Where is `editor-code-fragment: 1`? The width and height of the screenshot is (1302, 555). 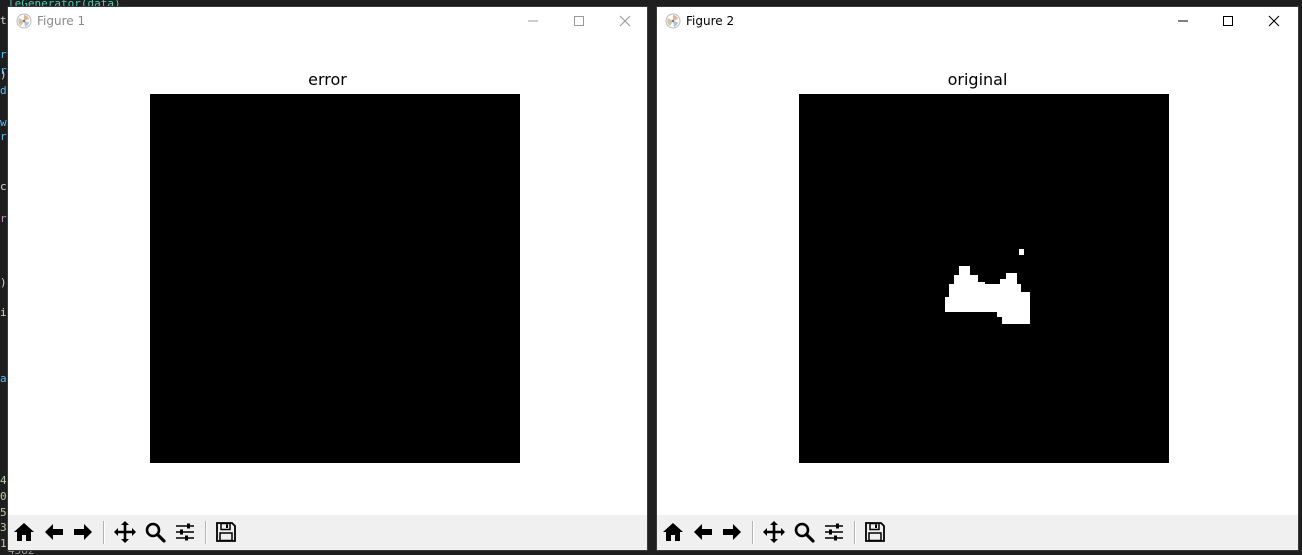 editor-code-fragment: 1 is located at coordinates (3, 543).